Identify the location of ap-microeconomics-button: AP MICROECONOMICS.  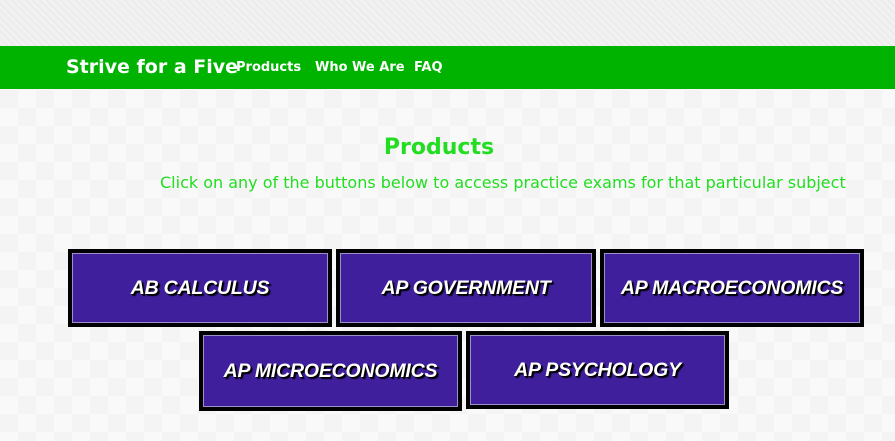
(330, 371).